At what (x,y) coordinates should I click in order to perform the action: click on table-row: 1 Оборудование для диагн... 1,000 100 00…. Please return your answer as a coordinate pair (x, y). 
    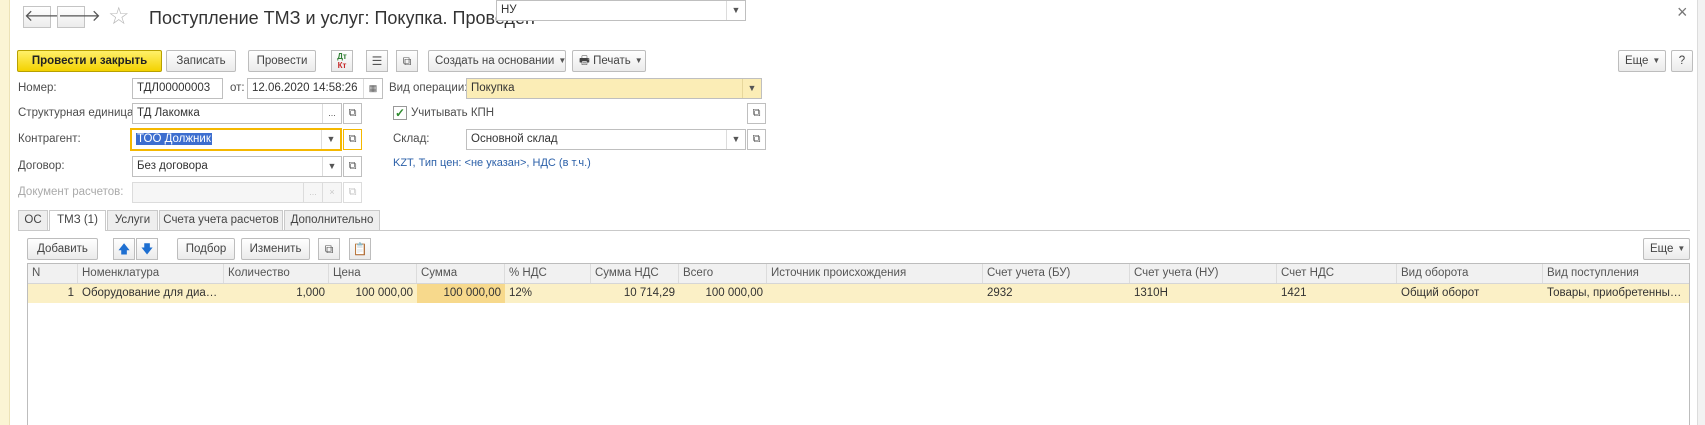
    Looking at the image, I should click on (858, 293).